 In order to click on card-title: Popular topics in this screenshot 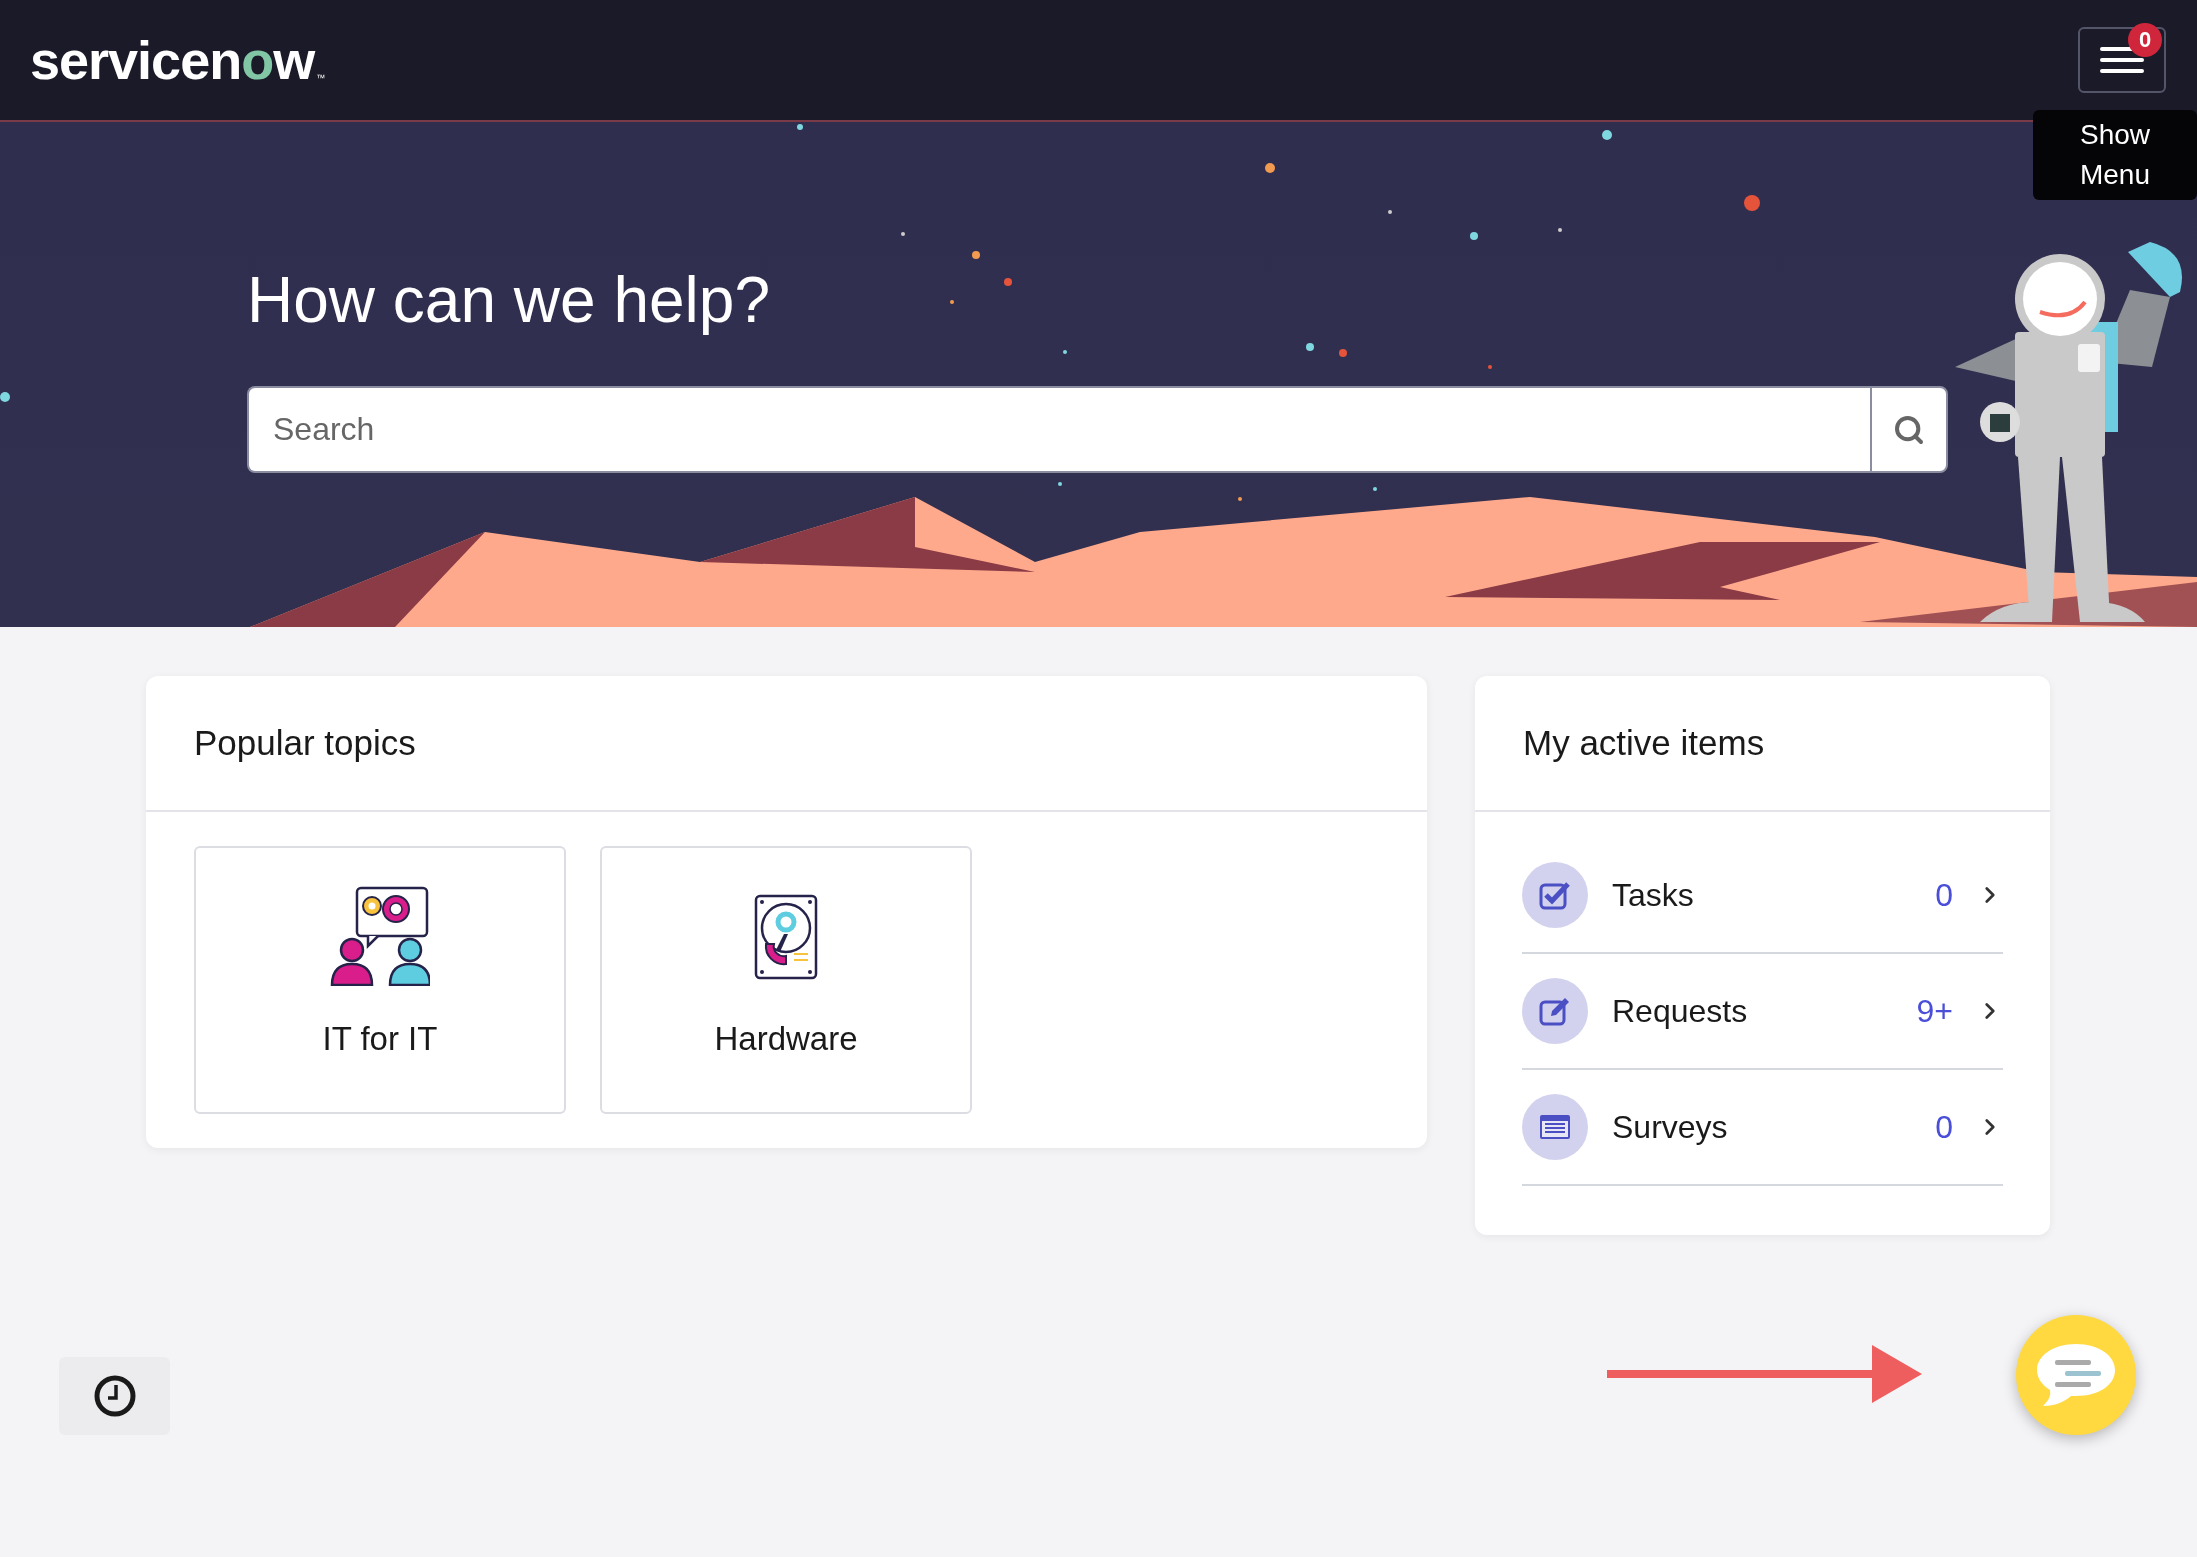, I will do `click(305, 743)`.